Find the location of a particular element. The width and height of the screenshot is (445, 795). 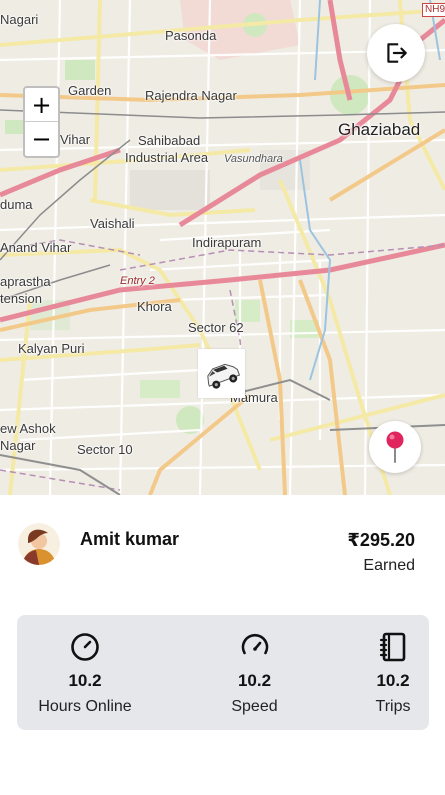

stat-speed: 10.2 Speed is located at coordinates (254, 672).